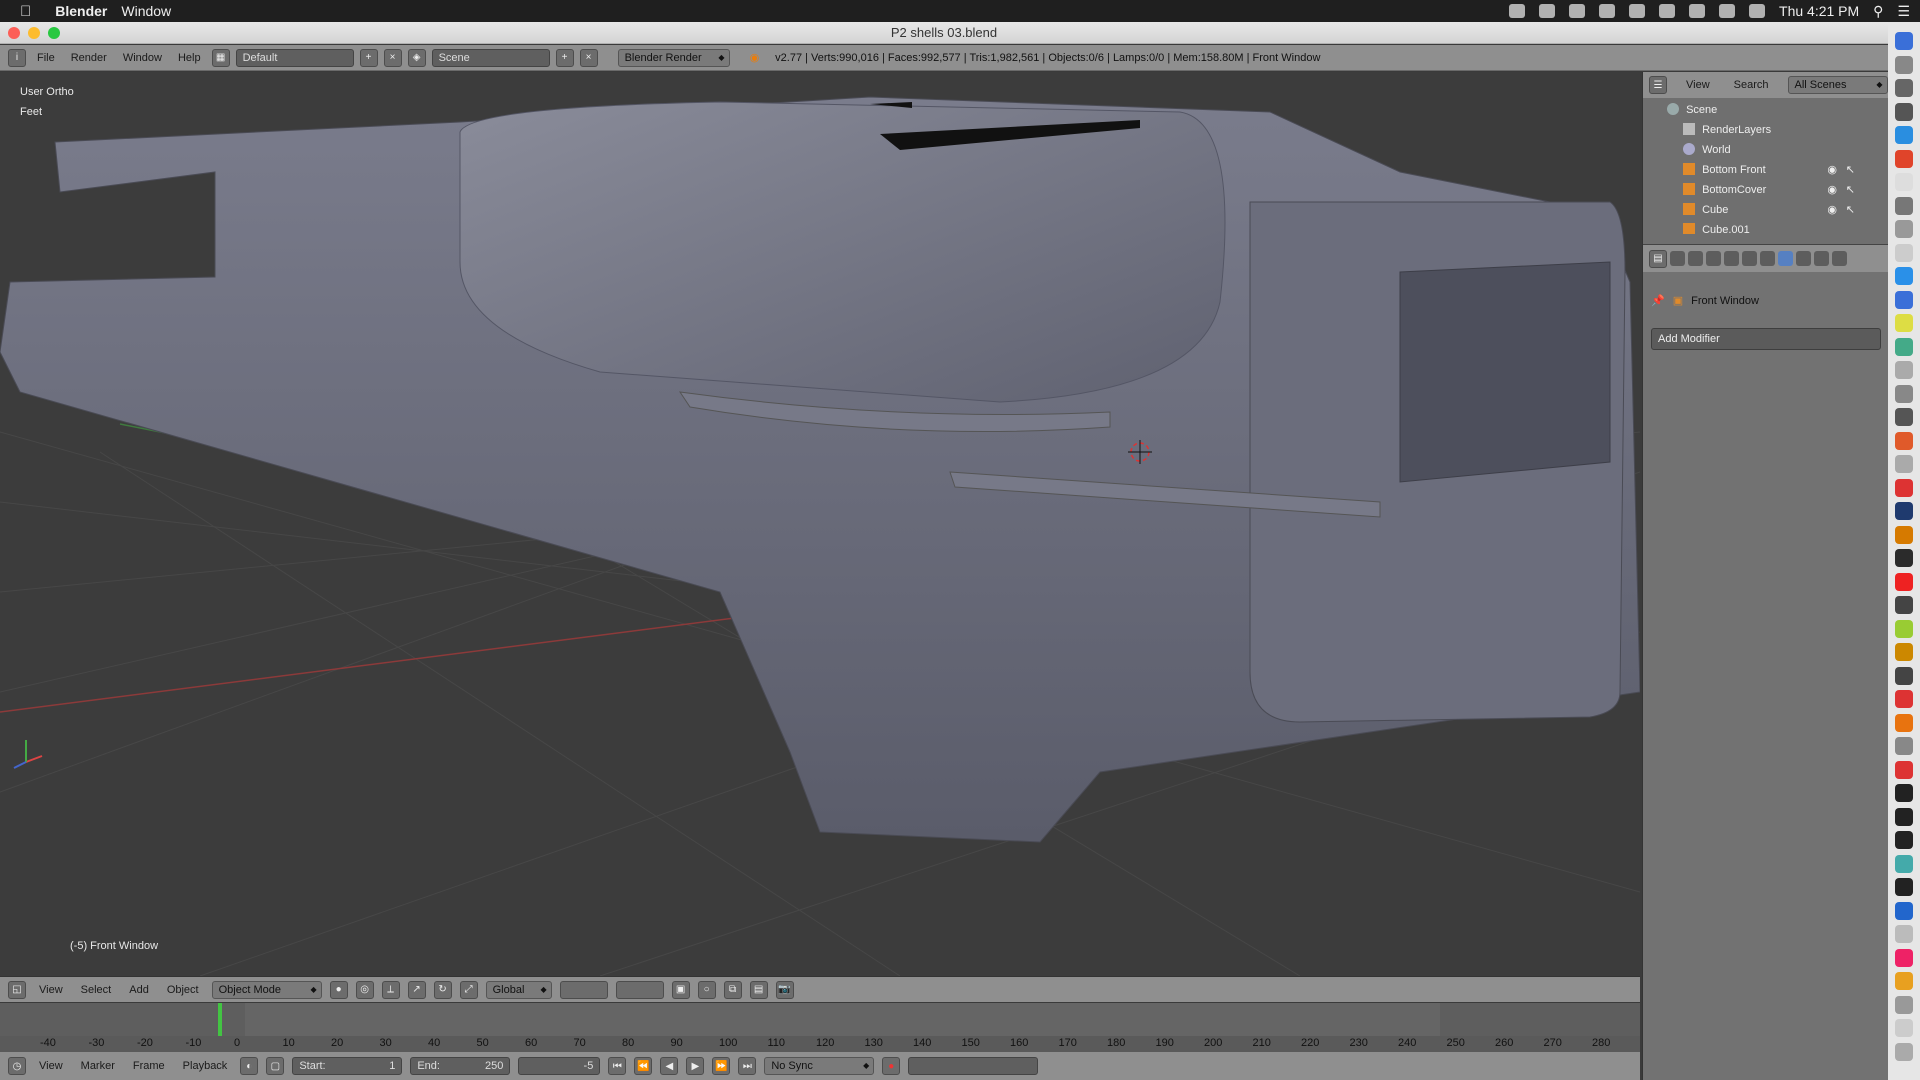 The width and height of the screenshot is (1920, 1080). What do you see at coordinates (1766, 339) in the screenshot?
I see `add-modifier-button: Add Modifier` at bounding box center [1766, 339].